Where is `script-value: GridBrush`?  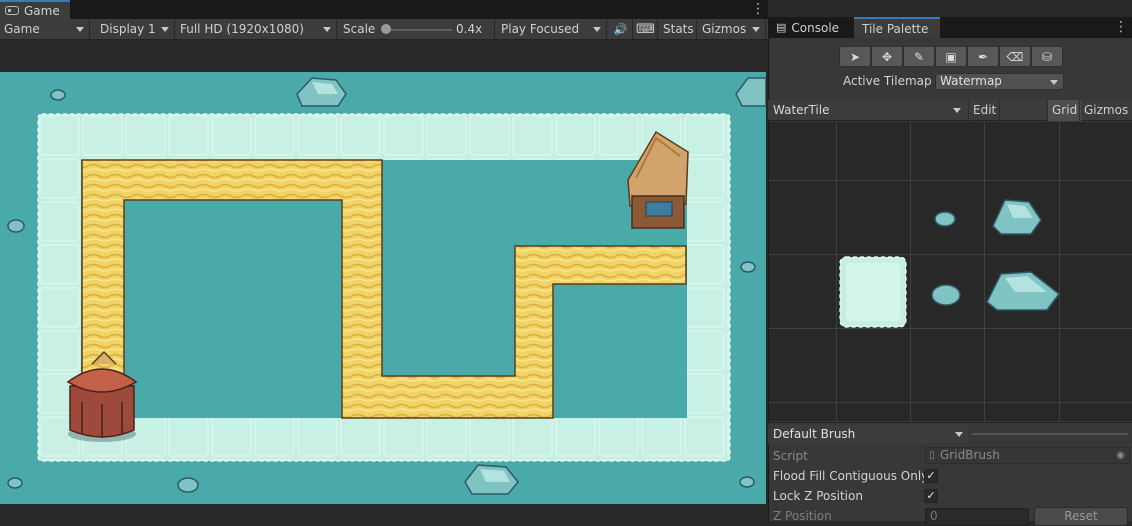
script-value: GridBrush is located at coordinates (970, 455).